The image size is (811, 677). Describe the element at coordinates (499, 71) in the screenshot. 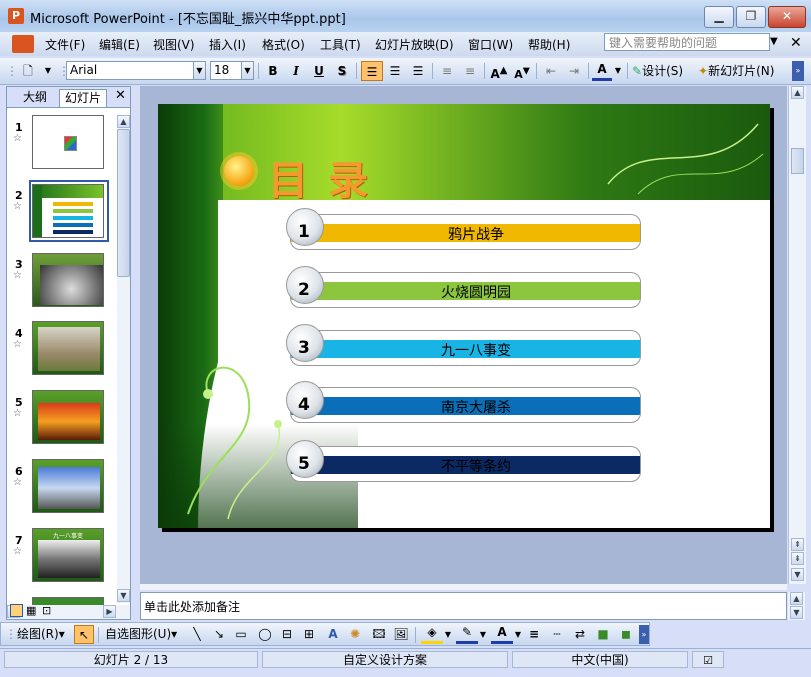

I see `increase-font-size-button: A▲` at that location.